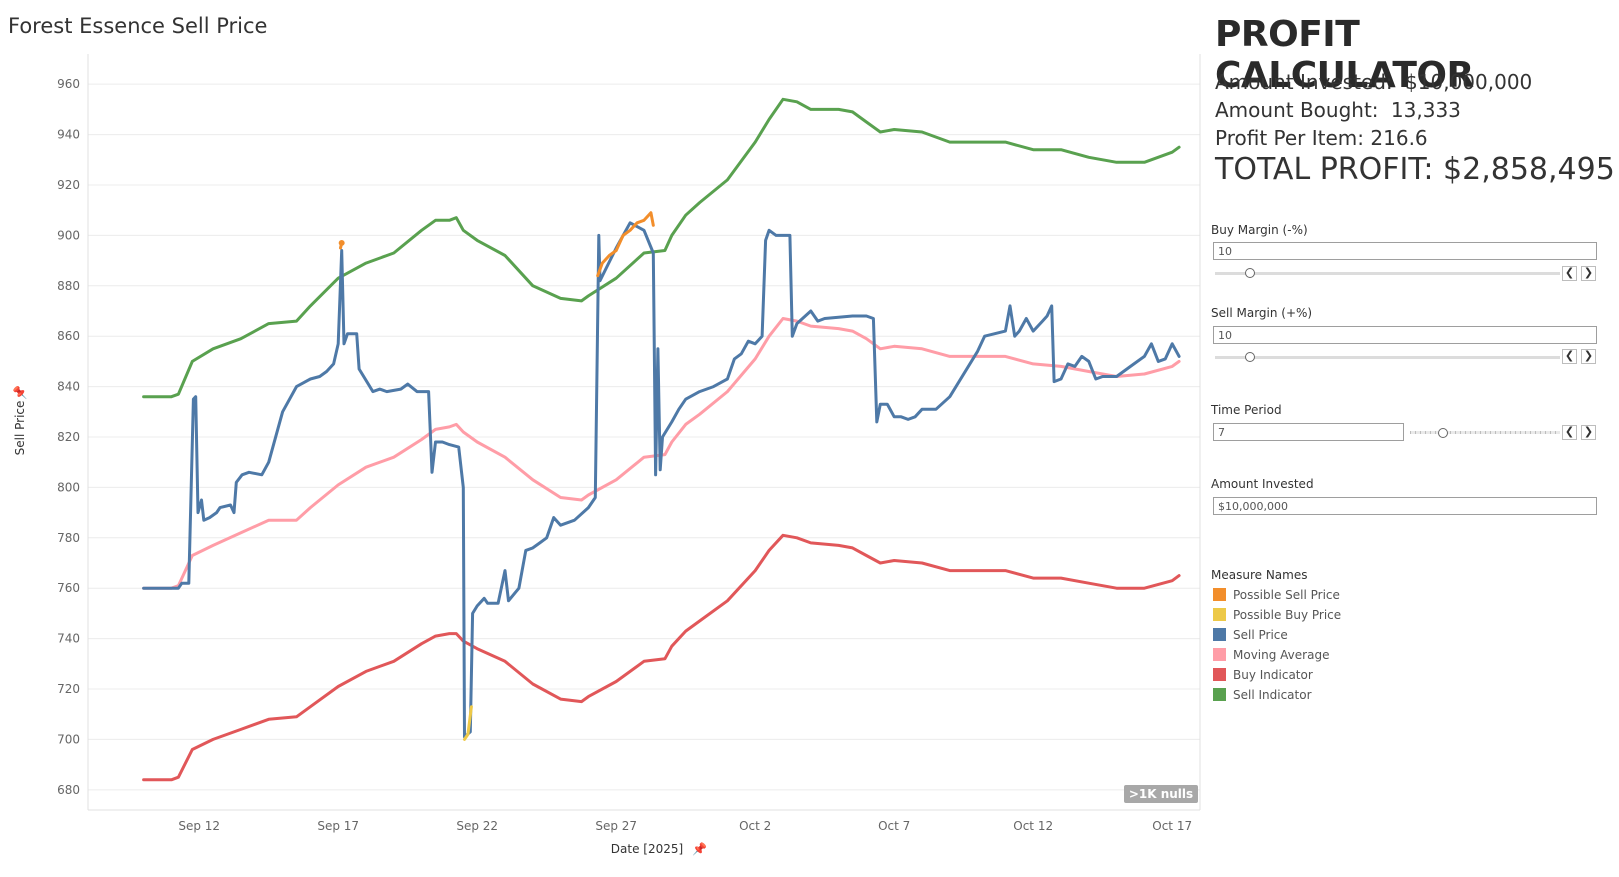 The height and width of the screenshot is (877, 1619). I want to click on y-tick-label: 840, so click(68, 387).